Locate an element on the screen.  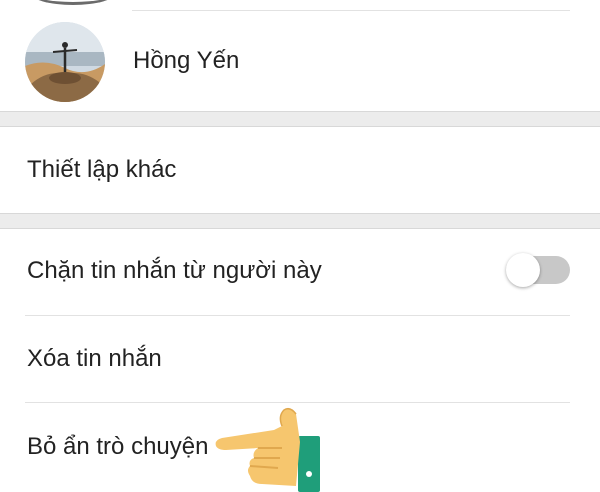
block-messages-toggle-knob is located at coordinates (523, 270).